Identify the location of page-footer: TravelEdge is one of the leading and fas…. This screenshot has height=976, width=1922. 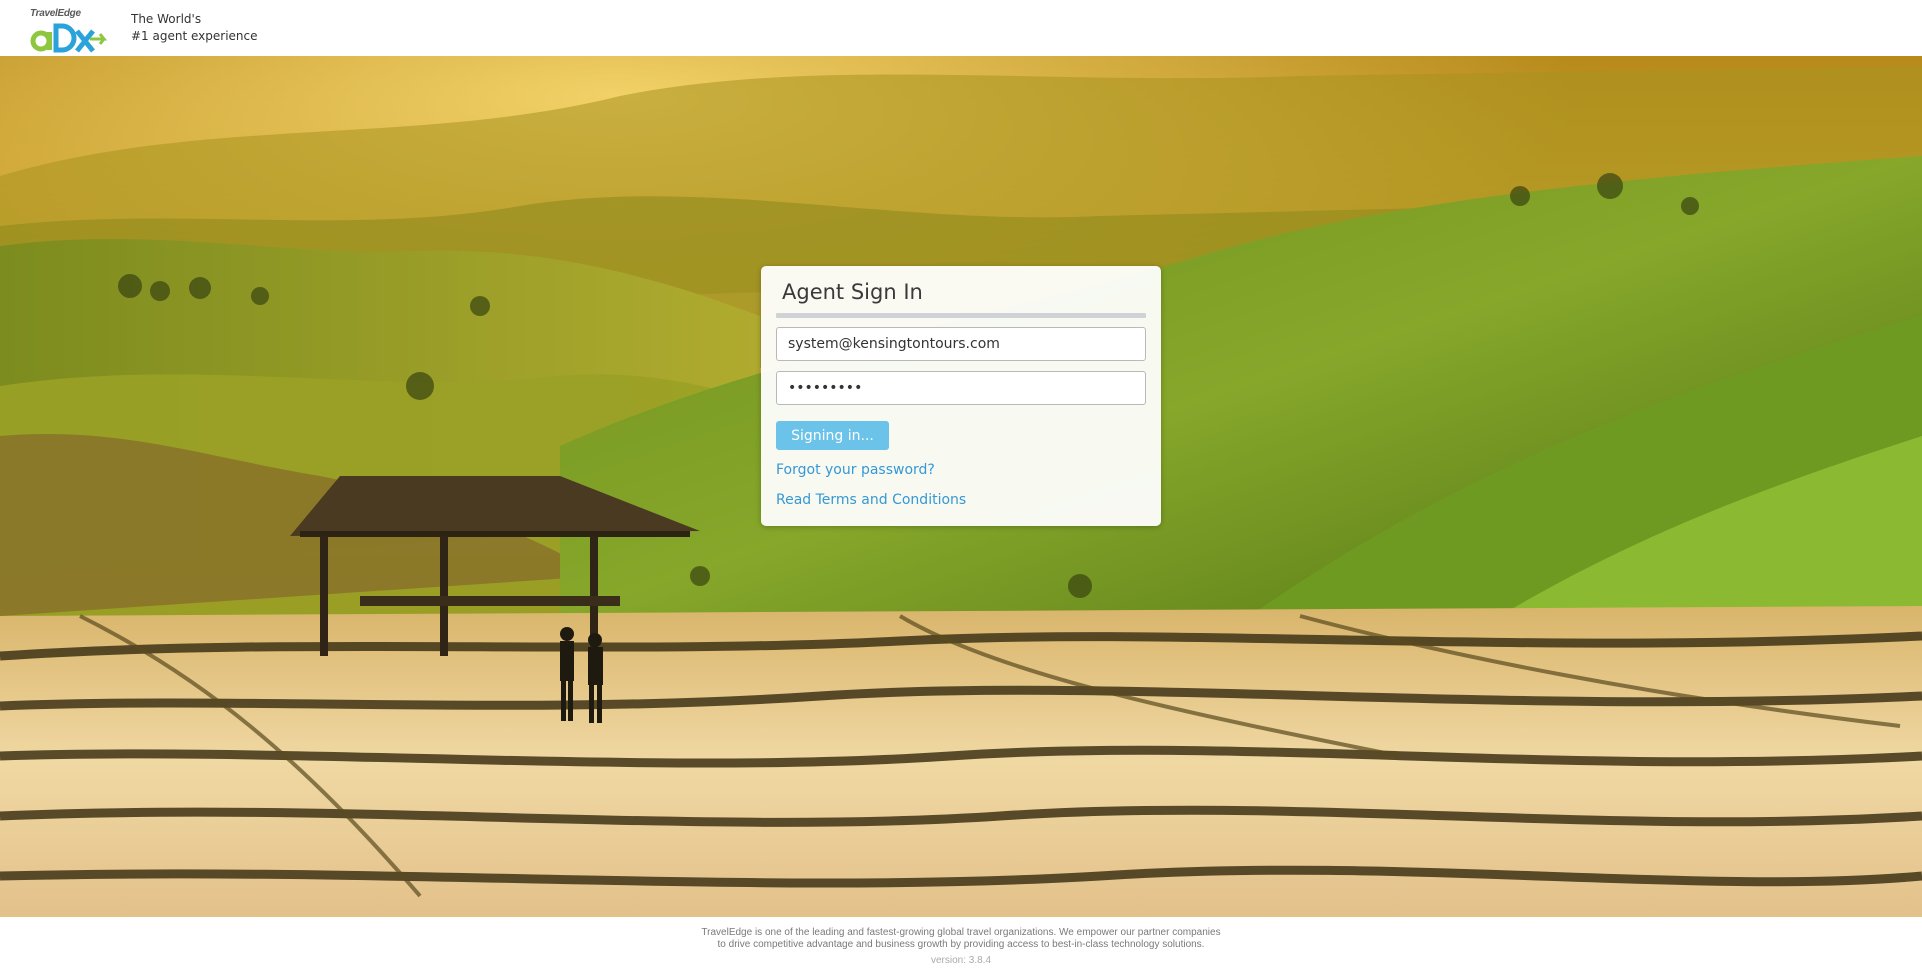
(961, 946).